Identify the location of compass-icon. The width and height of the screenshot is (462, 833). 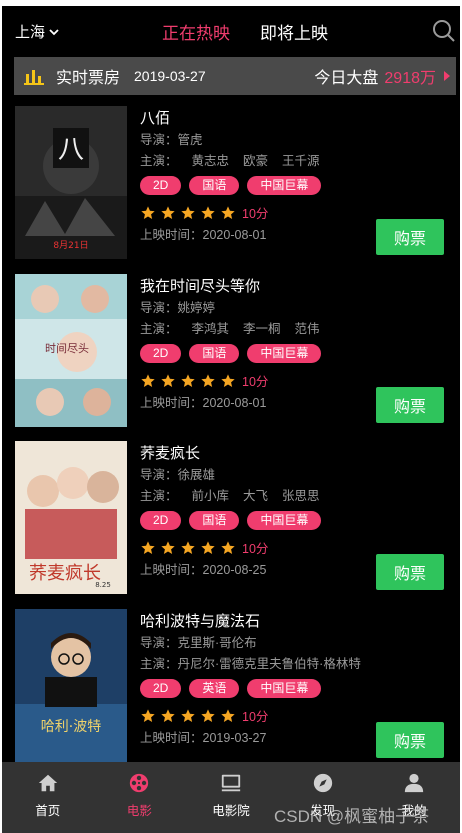
(322, 783).